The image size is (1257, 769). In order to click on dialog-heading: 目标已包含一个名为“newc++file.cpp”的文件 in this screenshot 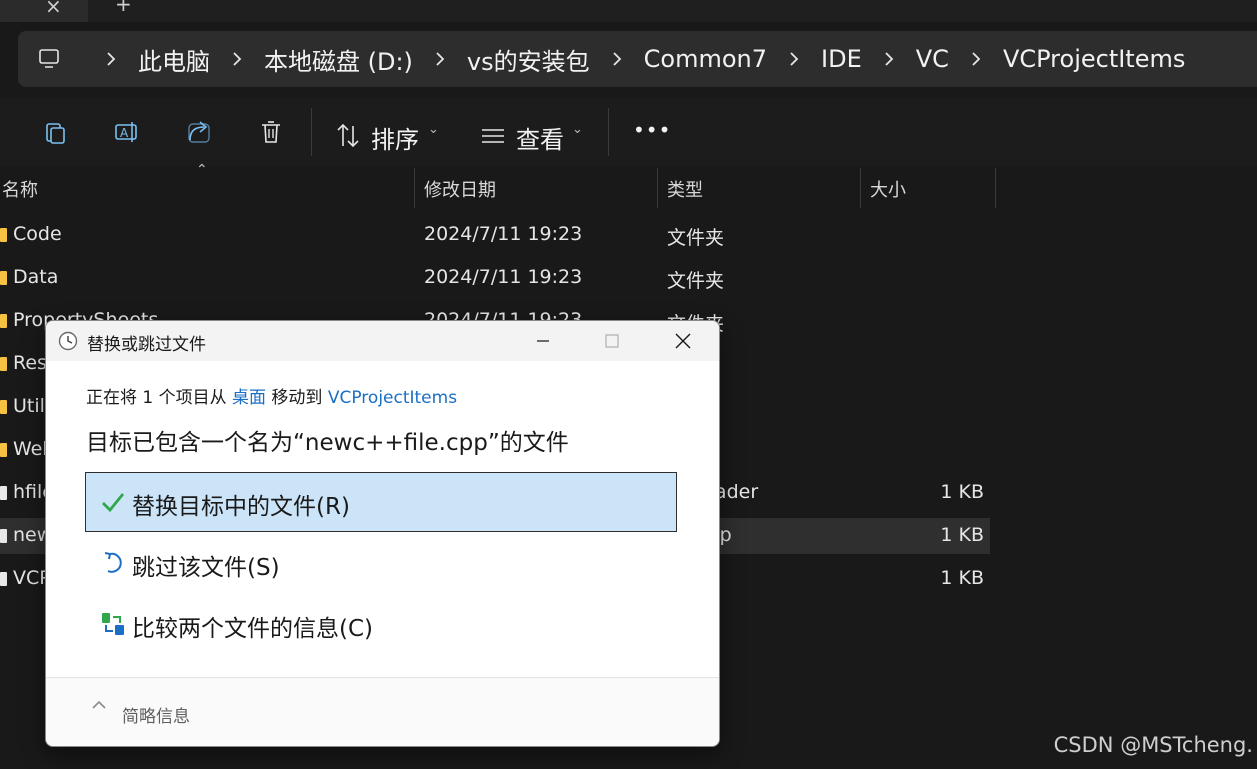, I will do `click(327, 443)`.